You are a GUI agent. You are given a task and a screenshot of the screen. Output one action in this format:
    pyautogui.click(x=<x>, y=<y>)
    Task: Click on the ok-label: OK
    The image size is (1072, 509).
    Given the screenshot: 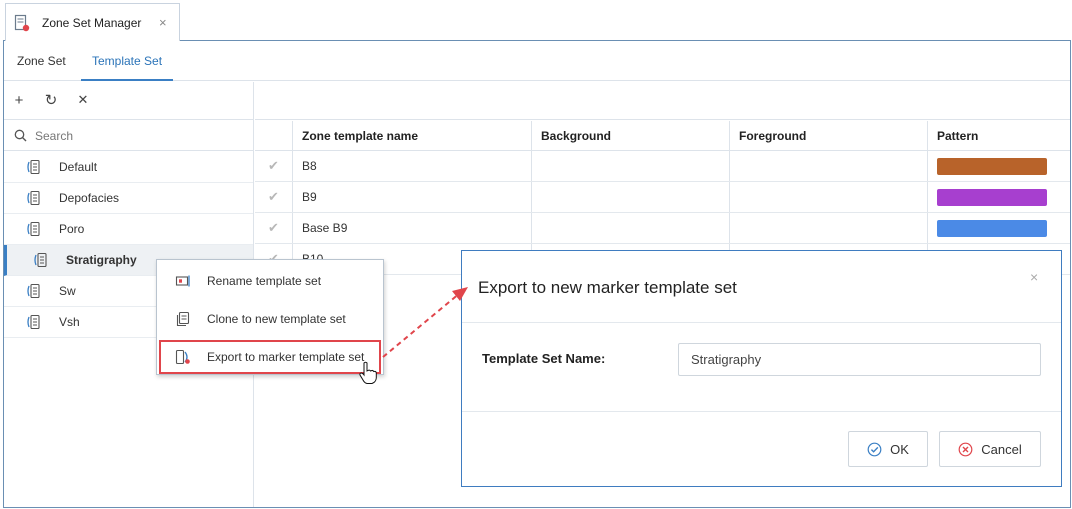 What is the action you would take?
    pyautogui.click(x=899, y=449)
    